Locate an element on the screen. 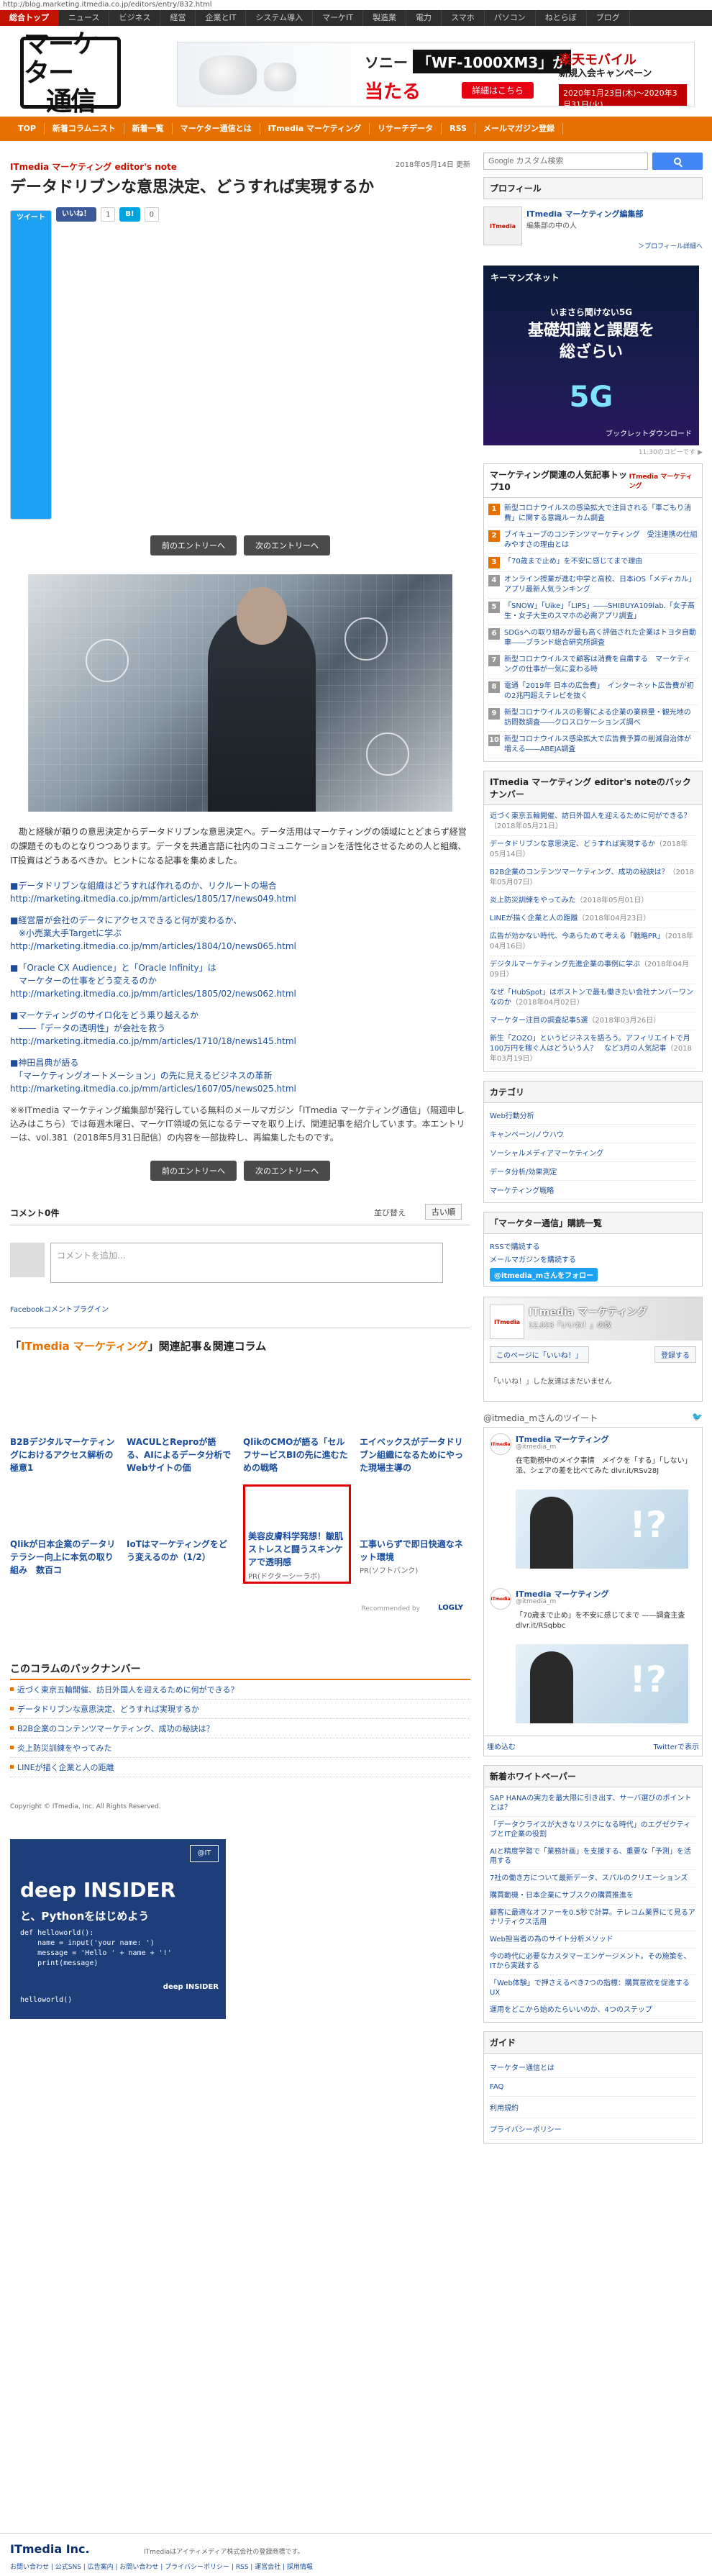 The image size is (712, 2576). category-item: マーケティング戦略 is located at coordinates (593, 1190).